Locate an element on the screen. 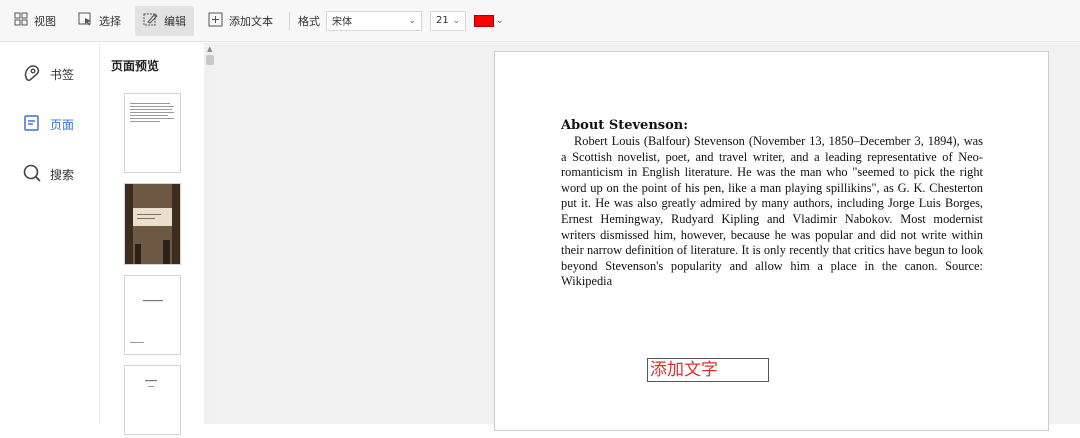 The image size is (1080, 438). text-color-picker: ⌄ is located at coordinates (489, 21).